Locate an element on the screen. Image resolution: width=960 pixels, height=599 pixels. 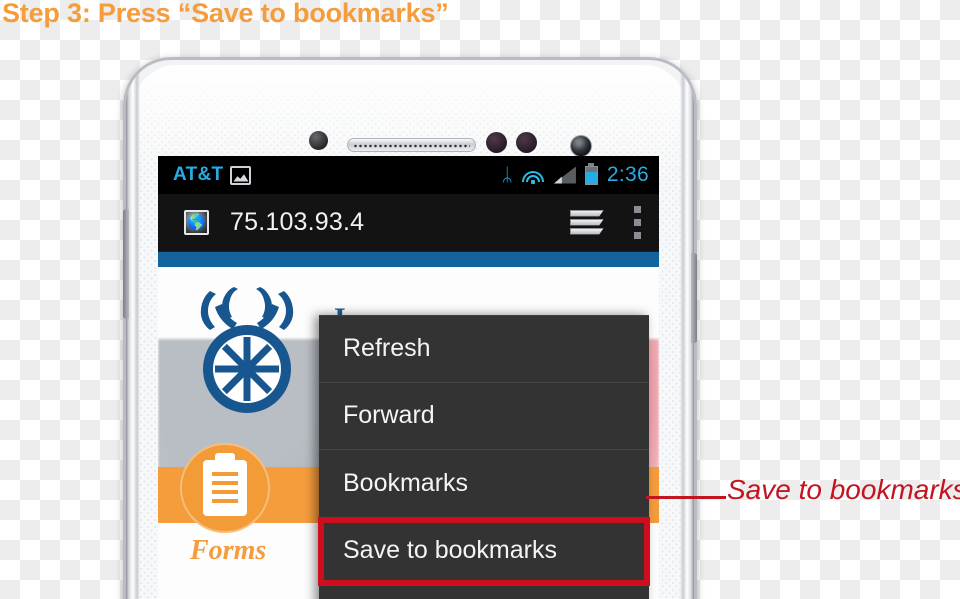
browser-windows-icon is located at coordinates (588, 223).